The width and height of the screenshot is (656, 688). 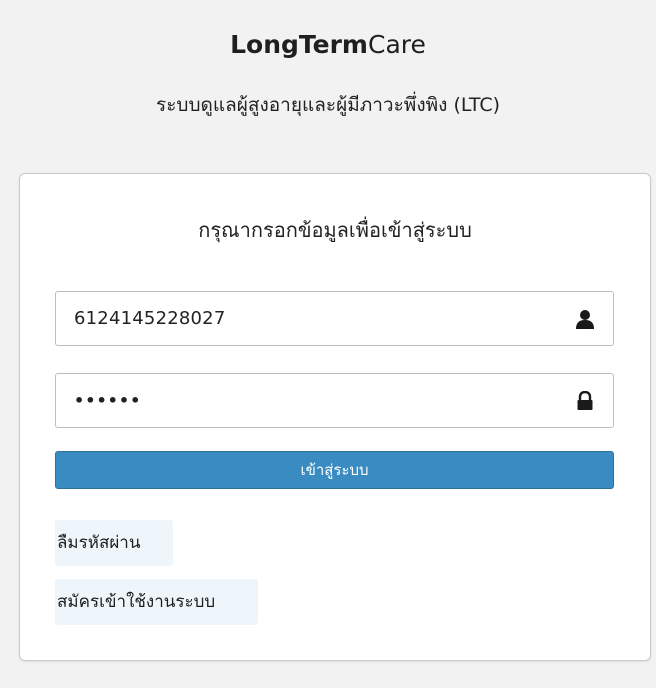 I want to click on app-logo-text: LongTermCare, so click(x=328, y=45).